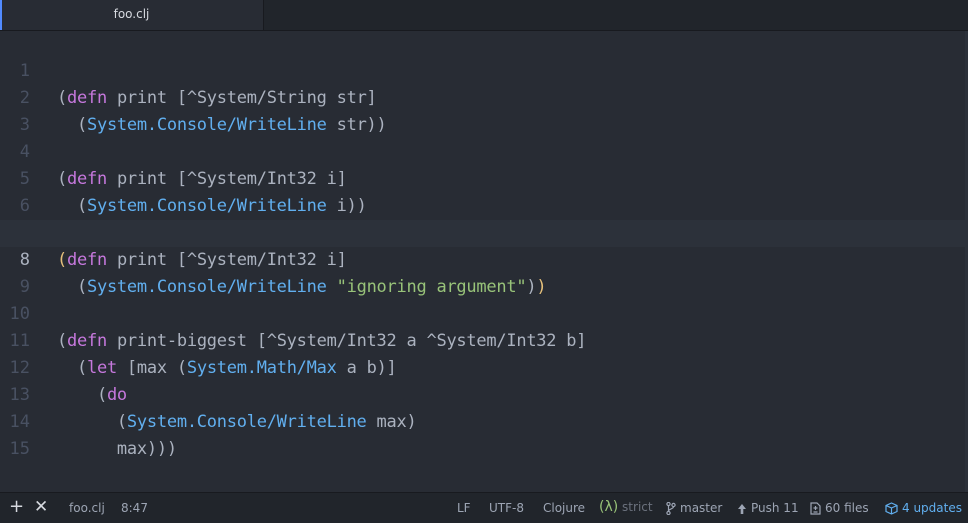 The image size is (968, 523). Describe the element at coordinates (484, 366) in the screenshot. I see `code-line: 12 (do` at that location.